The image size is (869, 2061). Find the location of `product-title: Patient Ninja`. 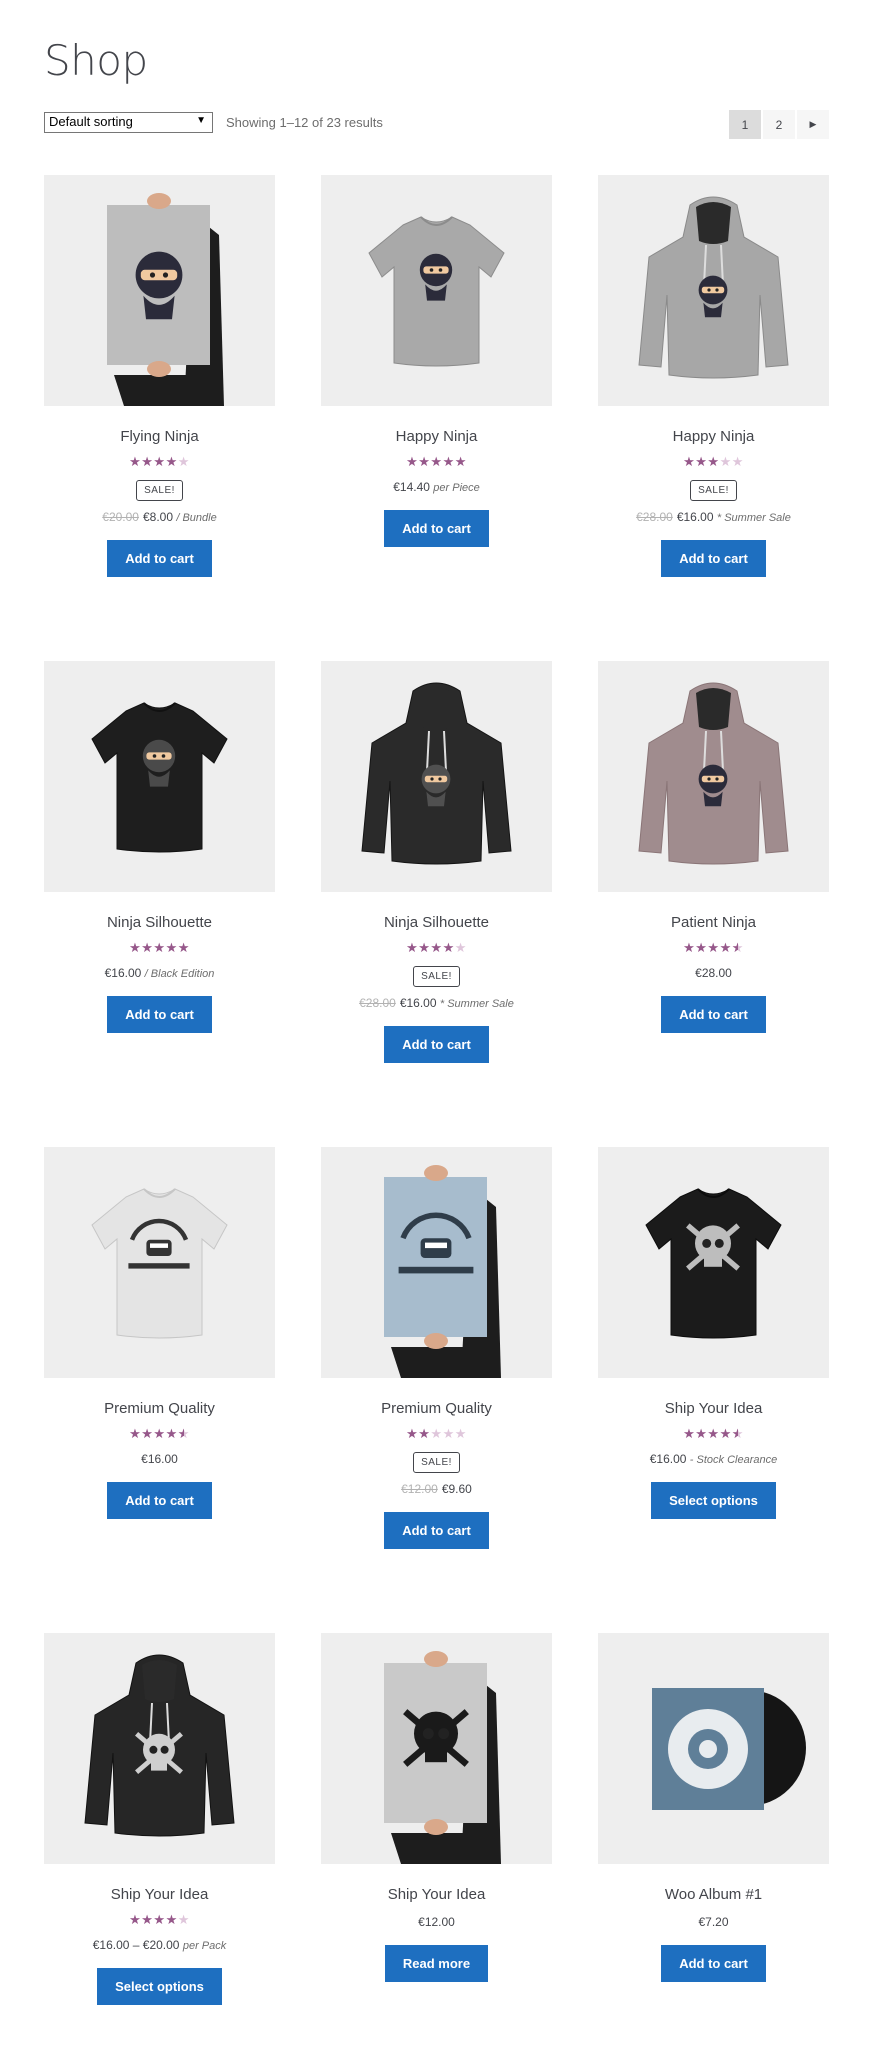

product-title: Patient Ninja is located at coordinates (713, 924).